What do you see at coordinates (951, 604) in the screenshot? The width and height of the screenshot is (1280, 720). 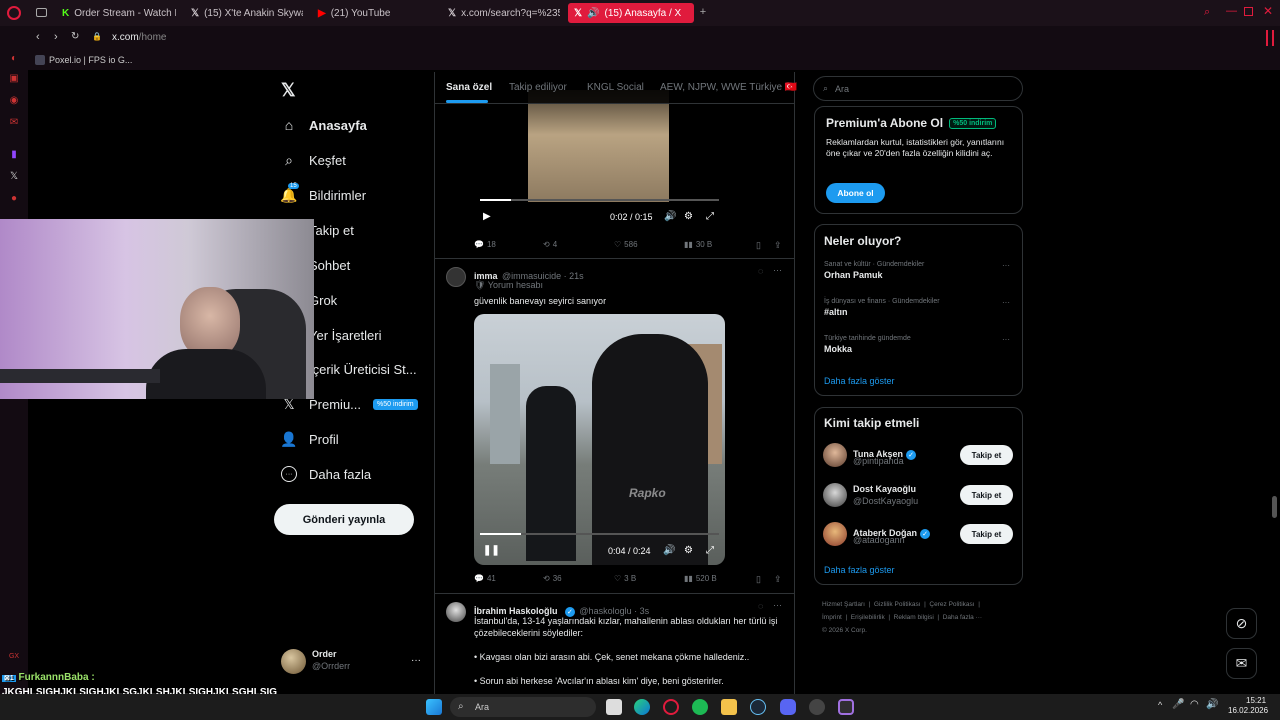 I see `footer-link: Çerez Politikası` at bounding box center [951, 604].